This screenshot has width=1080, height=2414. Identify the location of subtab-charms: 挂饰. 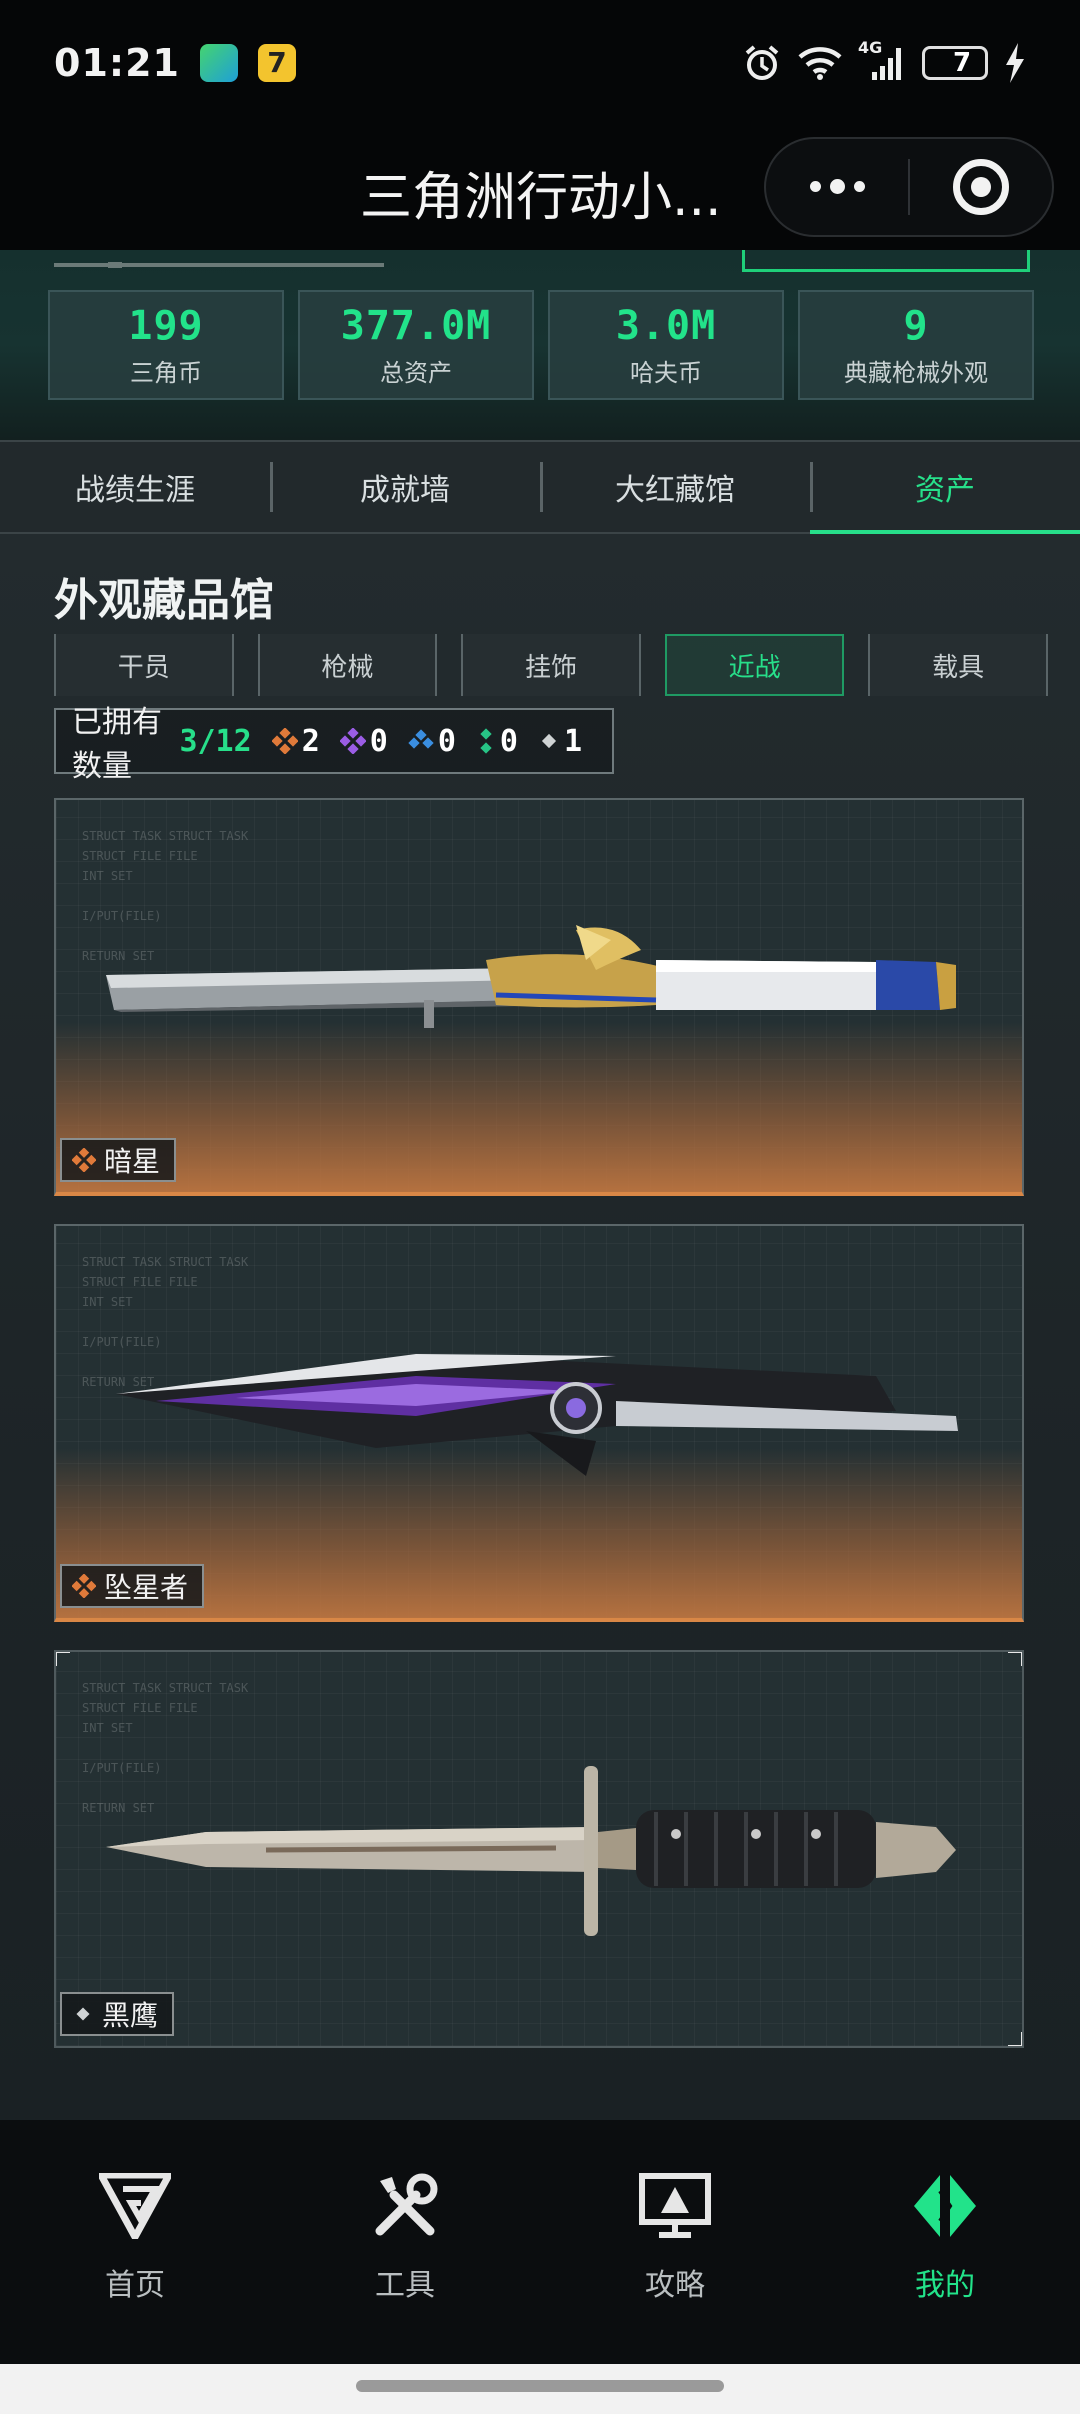
(551, 665).